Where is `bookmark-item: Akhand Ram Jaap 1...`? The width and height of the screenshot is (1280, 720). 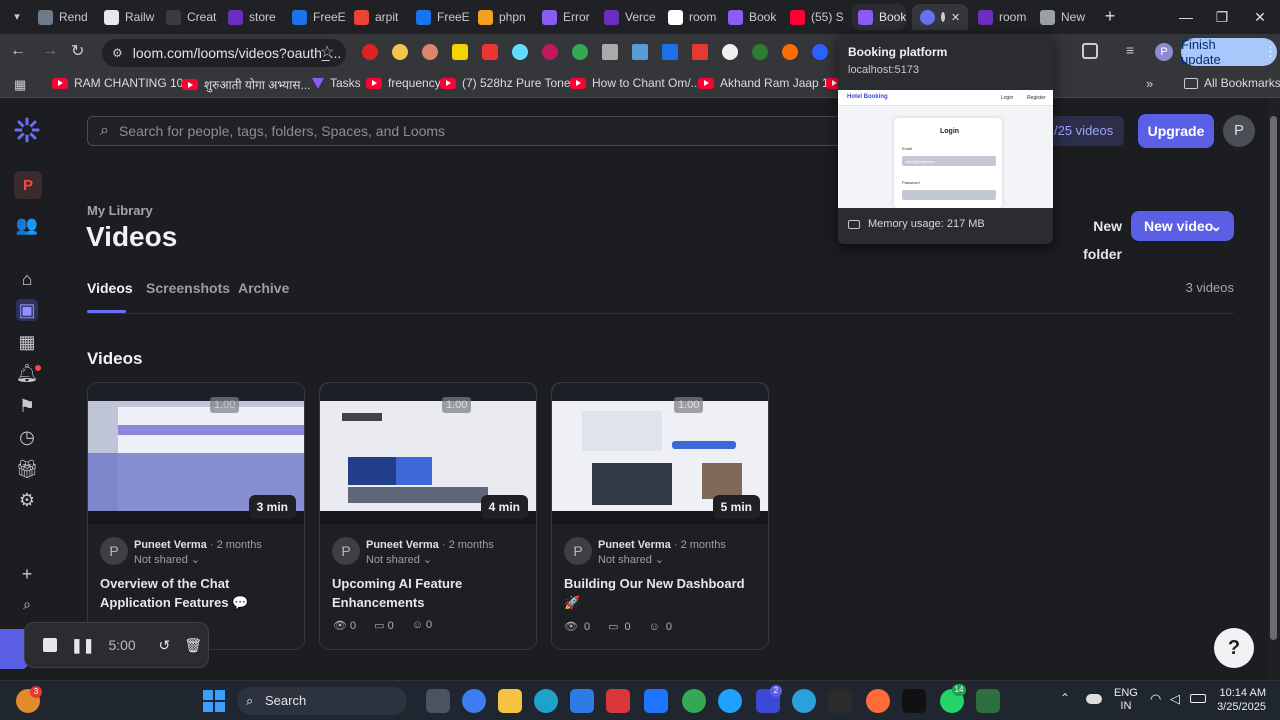
bookmark-item: Akhand Ram Jaap 1... is located at coordinates (768, 83).